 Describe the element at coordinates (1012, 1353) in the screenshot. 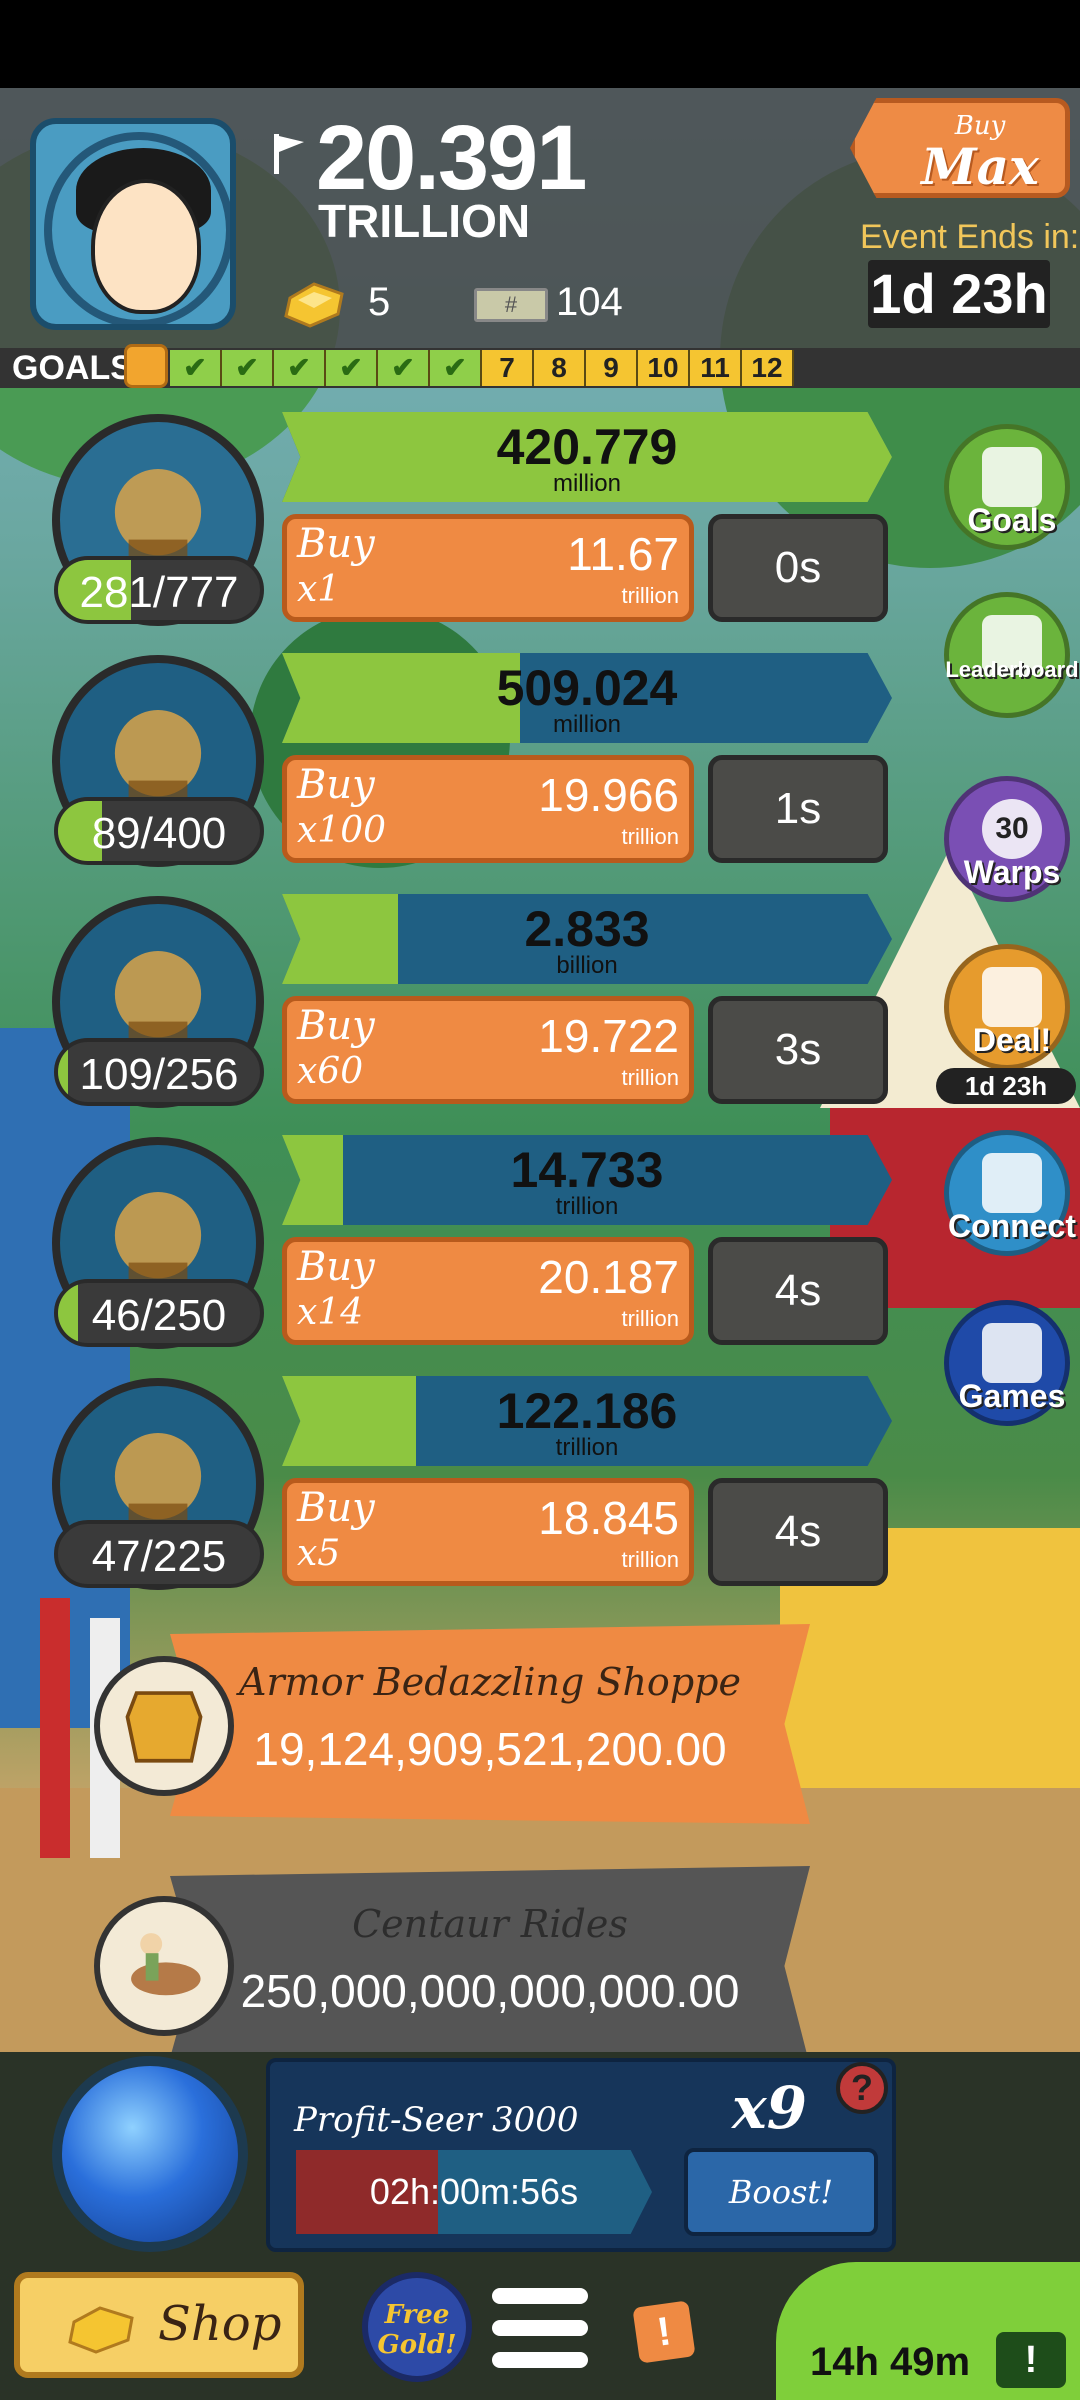

I see `games-icon` at that location.